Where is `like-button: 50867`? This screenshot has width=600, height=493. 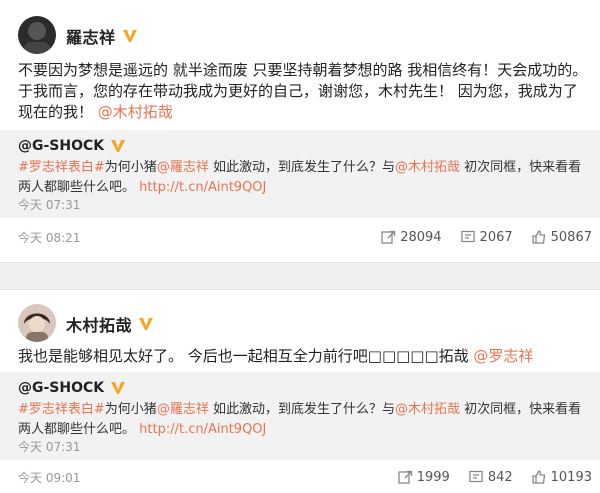 like-button: 50867 is located at coordinates (561, 237).